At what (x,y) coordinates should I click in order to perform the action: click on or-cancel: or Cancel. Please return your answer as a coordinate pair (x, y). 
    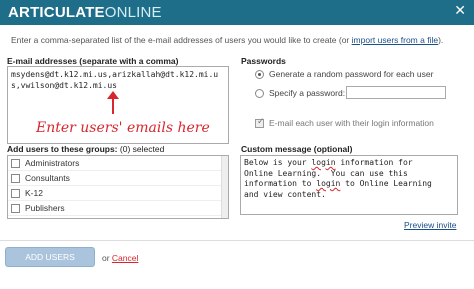
    Looking at the image, I should click on (120, 258).